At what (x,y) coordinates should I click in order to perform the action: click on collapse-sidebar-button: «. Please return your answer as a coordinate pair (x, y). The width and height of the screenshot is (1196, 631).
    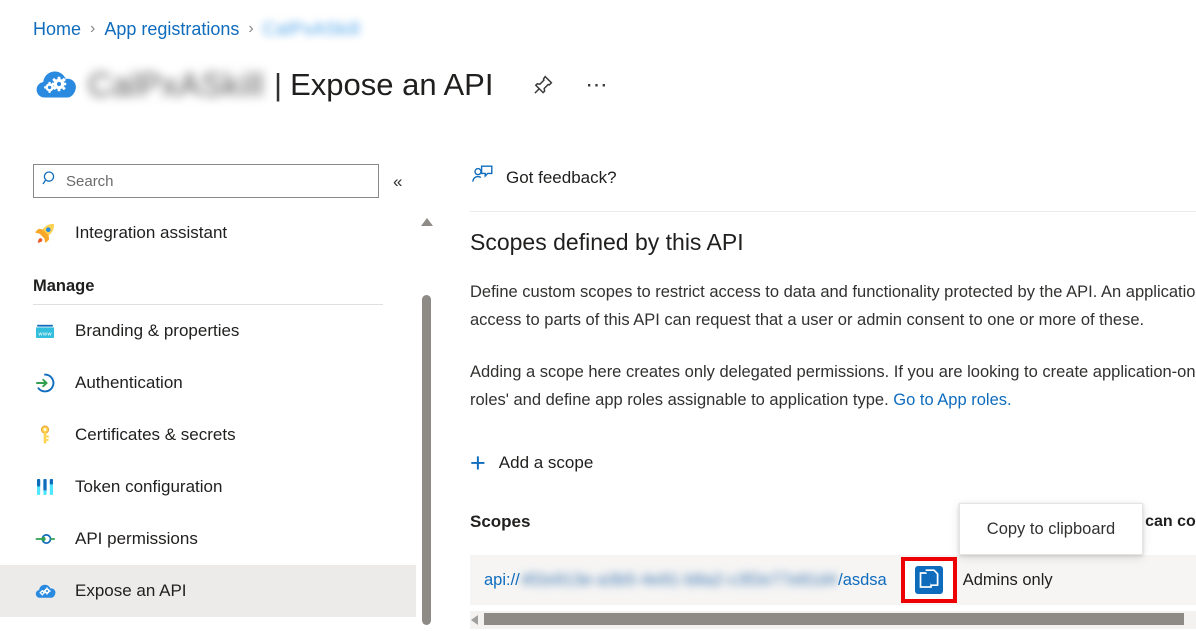
    Looking at the image, I should click on (397, 181).